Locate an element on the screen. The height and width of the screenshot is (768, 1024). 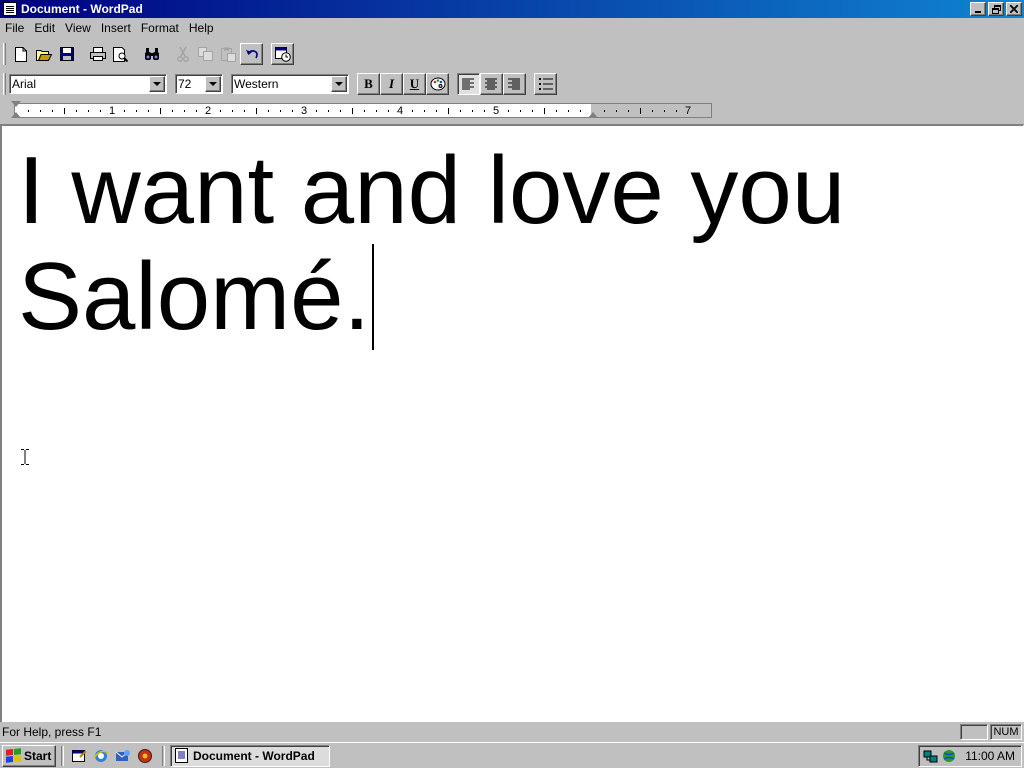
start-button: Start is located at coordinates (29, 755).